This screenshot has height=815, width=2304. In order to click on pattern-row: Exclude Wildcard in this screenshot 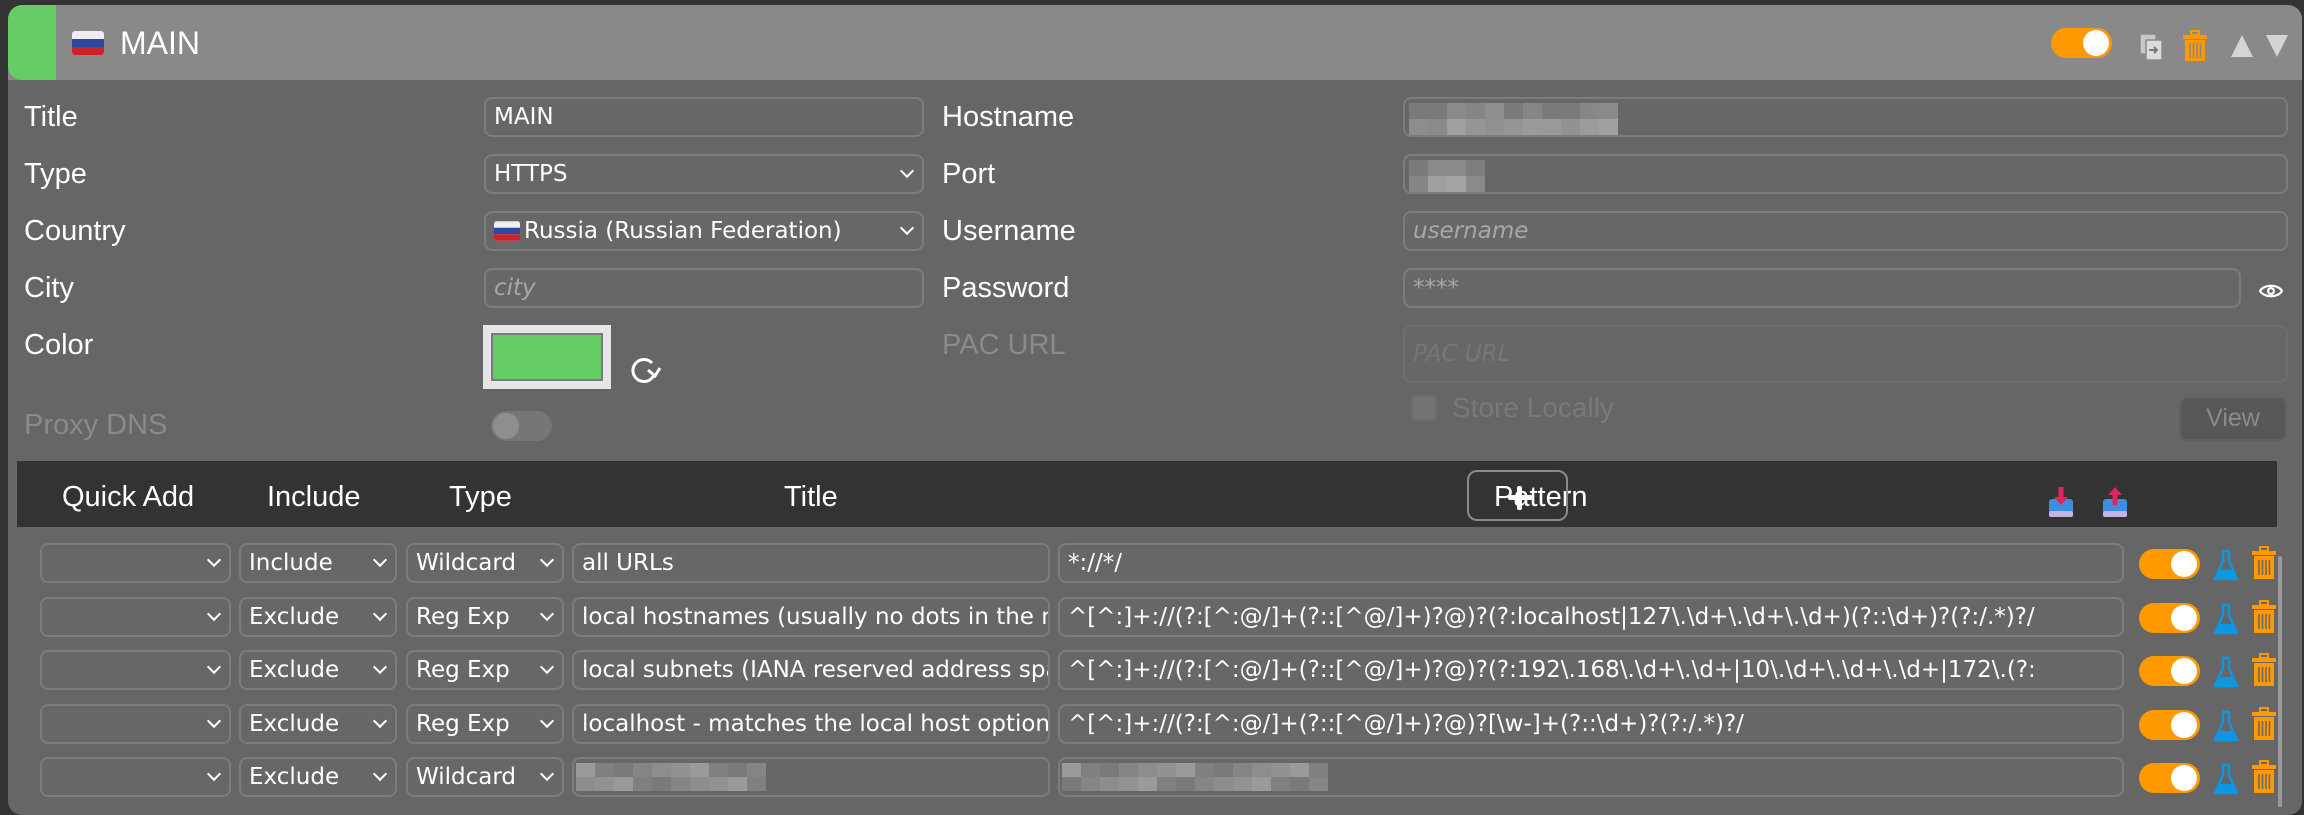, I will do `click(1152, 778)`.